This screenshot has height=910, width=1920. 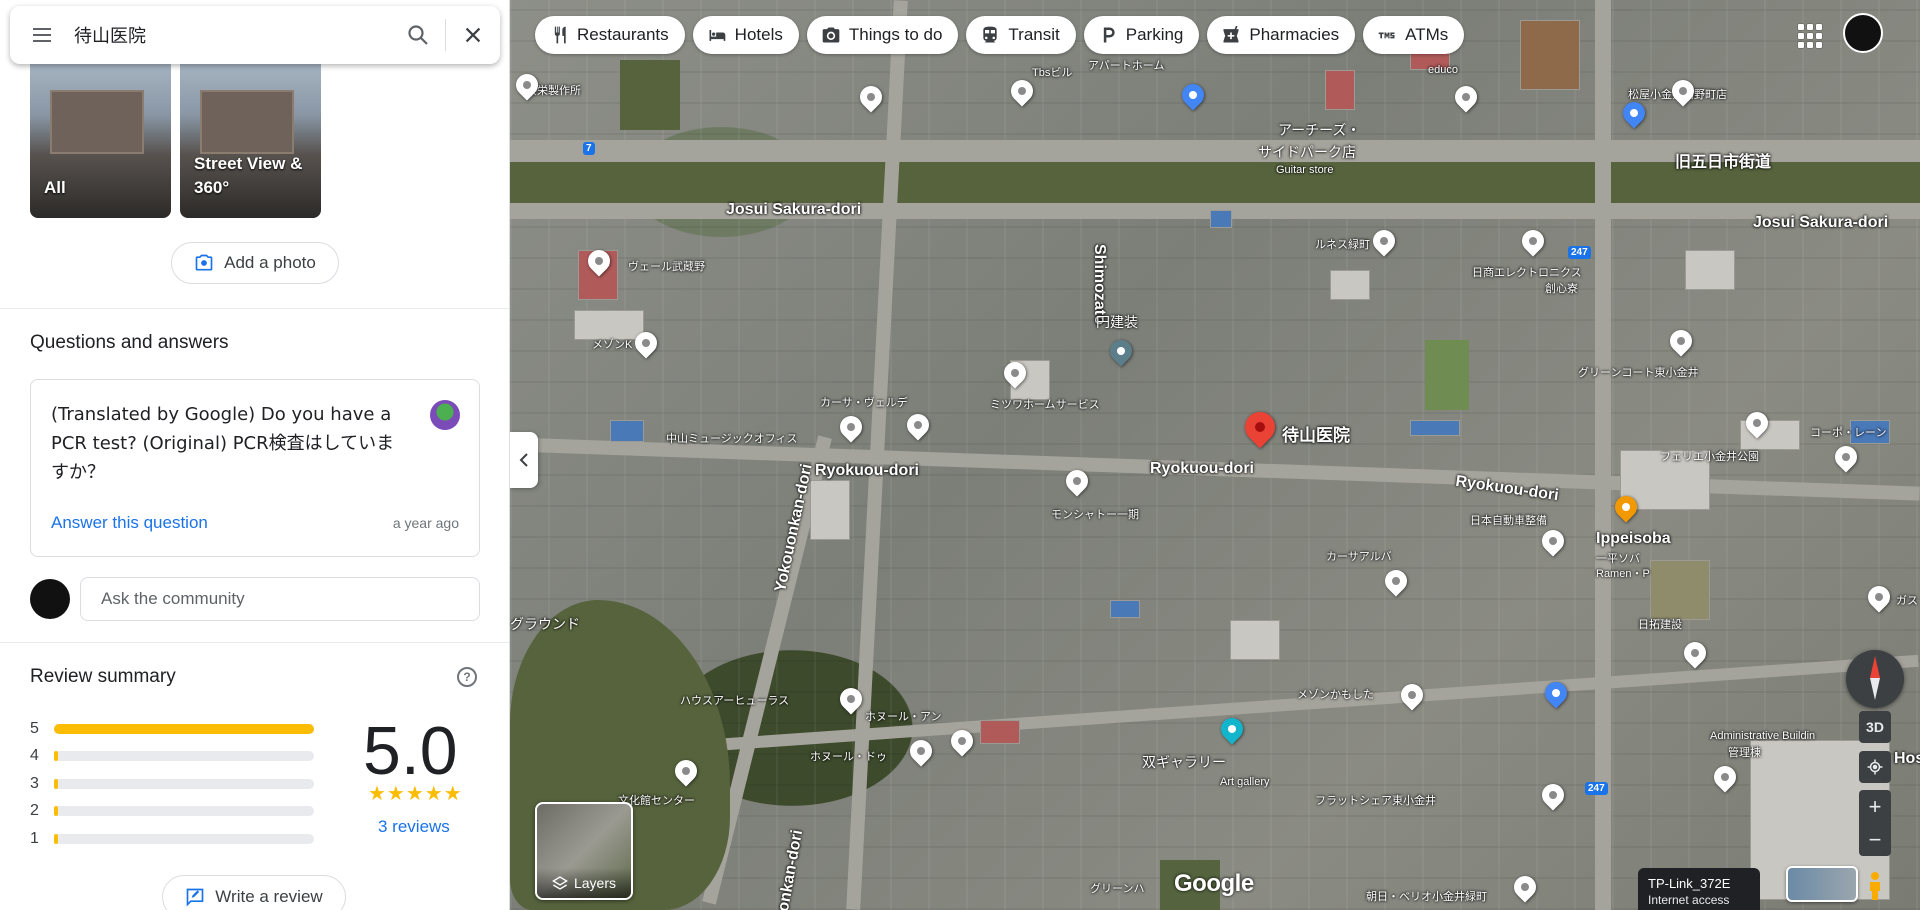 I want to click on photo-street-view: Street View & 360°, so click(x=250, y=139).